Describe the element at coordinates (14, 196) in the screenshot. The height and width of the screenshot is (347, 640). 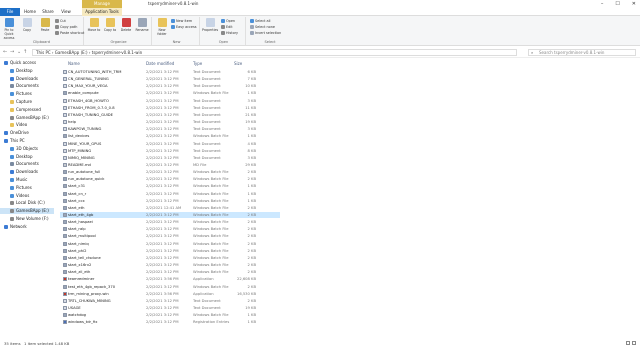
I see `nav-item: Videos` at that location.